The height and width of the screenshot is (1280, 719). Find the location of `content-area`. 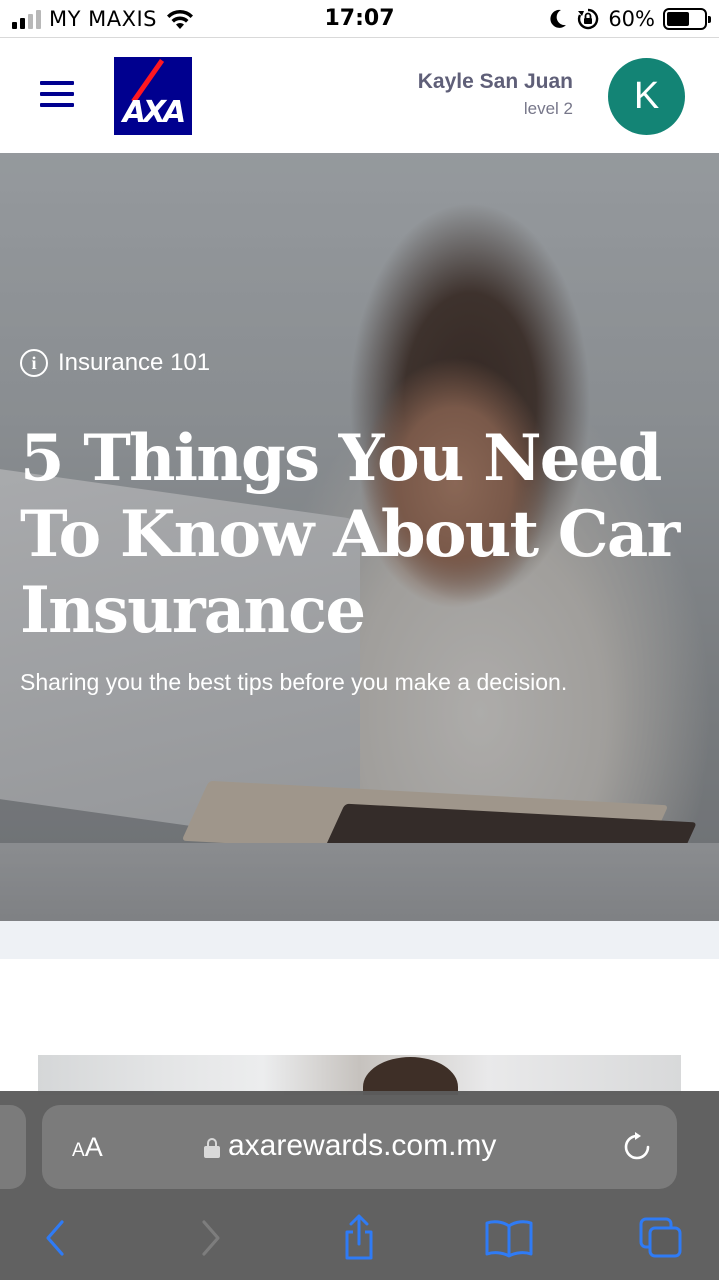

content-area is located at coordinates (359, 1007).